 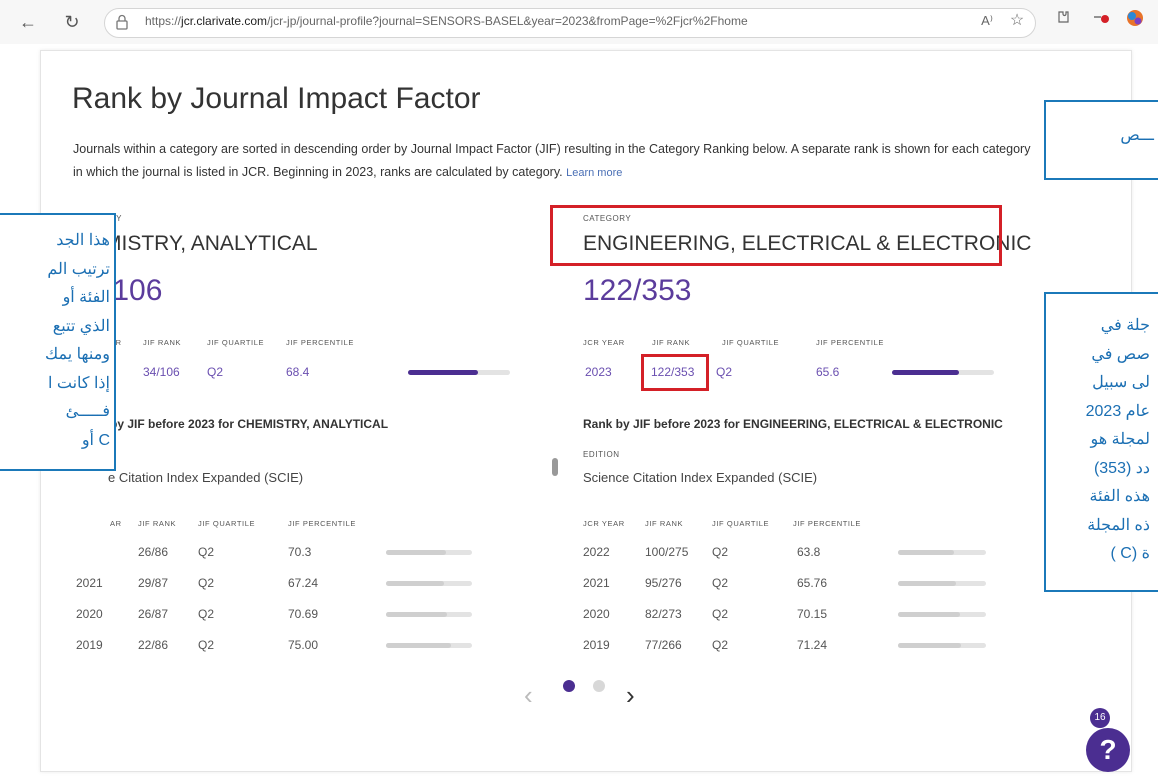 What do you see at coordinates (599, 686) in the screenshot?
I see `carousel-dot` at bounding box center [599, 686].